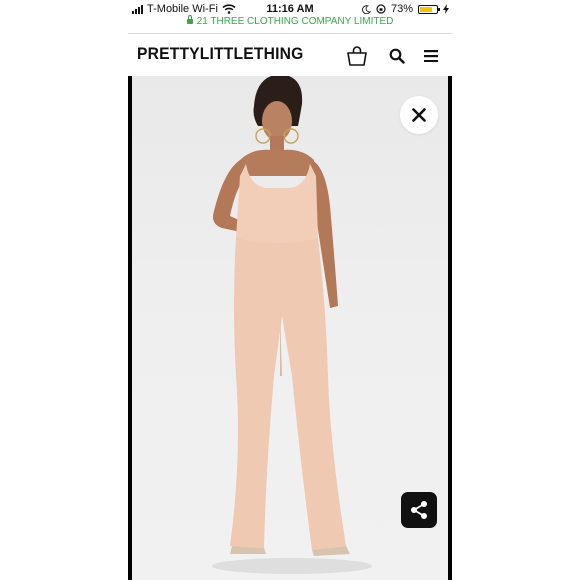 This screenshot has width=580, height=580. Describe the element at coordinates (220, 54) in the screenshot. I see `brand-logo: PRETTYLITTLETHING` at that location.